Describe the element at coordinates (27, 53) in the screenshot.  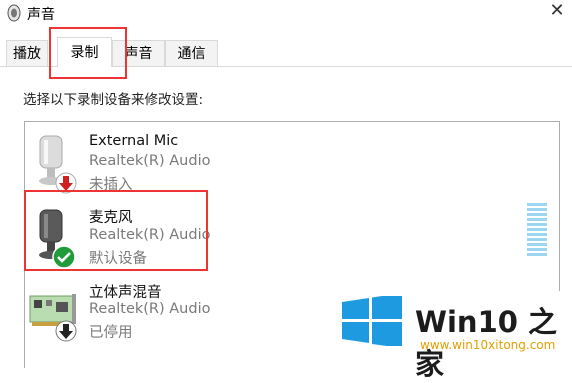
I see `tab-playback: 播放` at that location.